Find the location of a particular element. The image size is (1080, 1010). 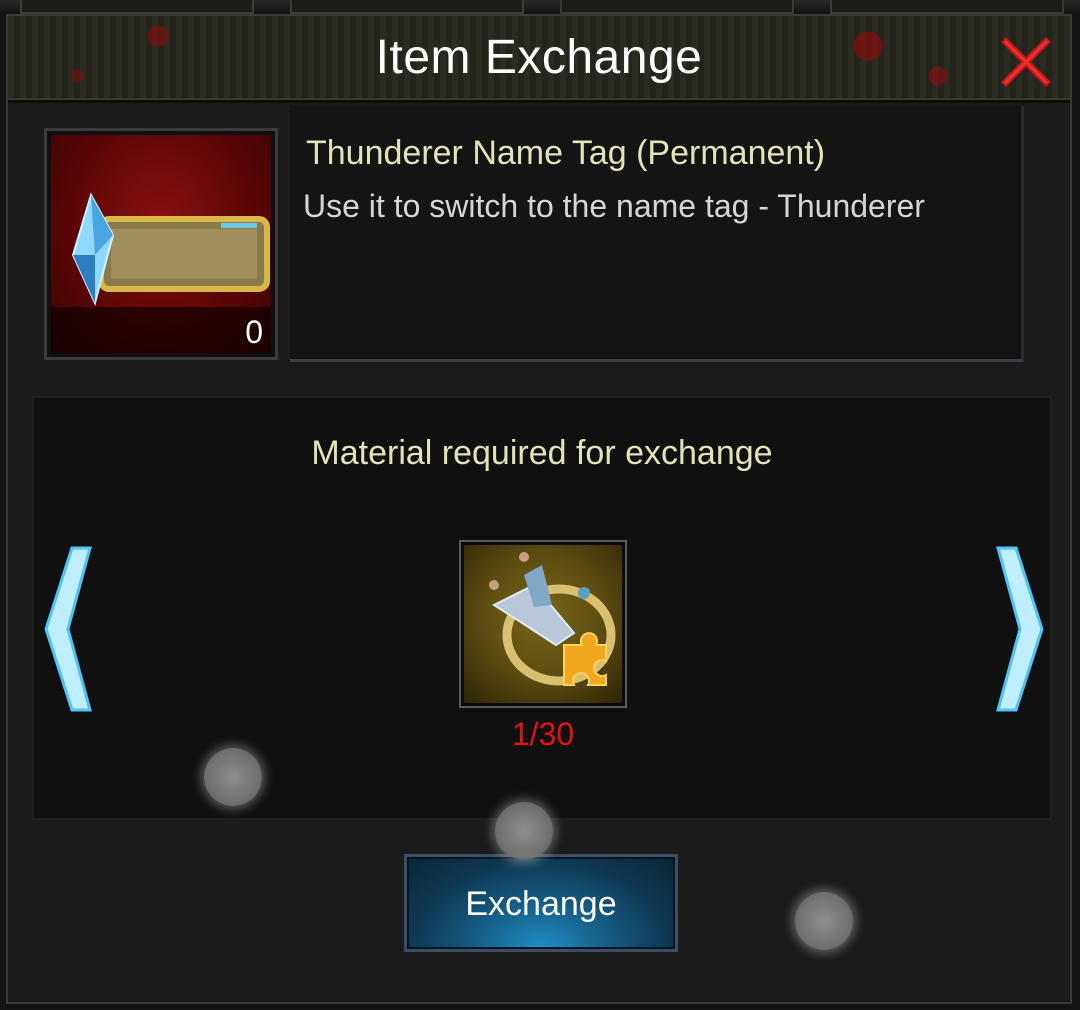

chevron-right-icon is located at coordinates (1020, 629).